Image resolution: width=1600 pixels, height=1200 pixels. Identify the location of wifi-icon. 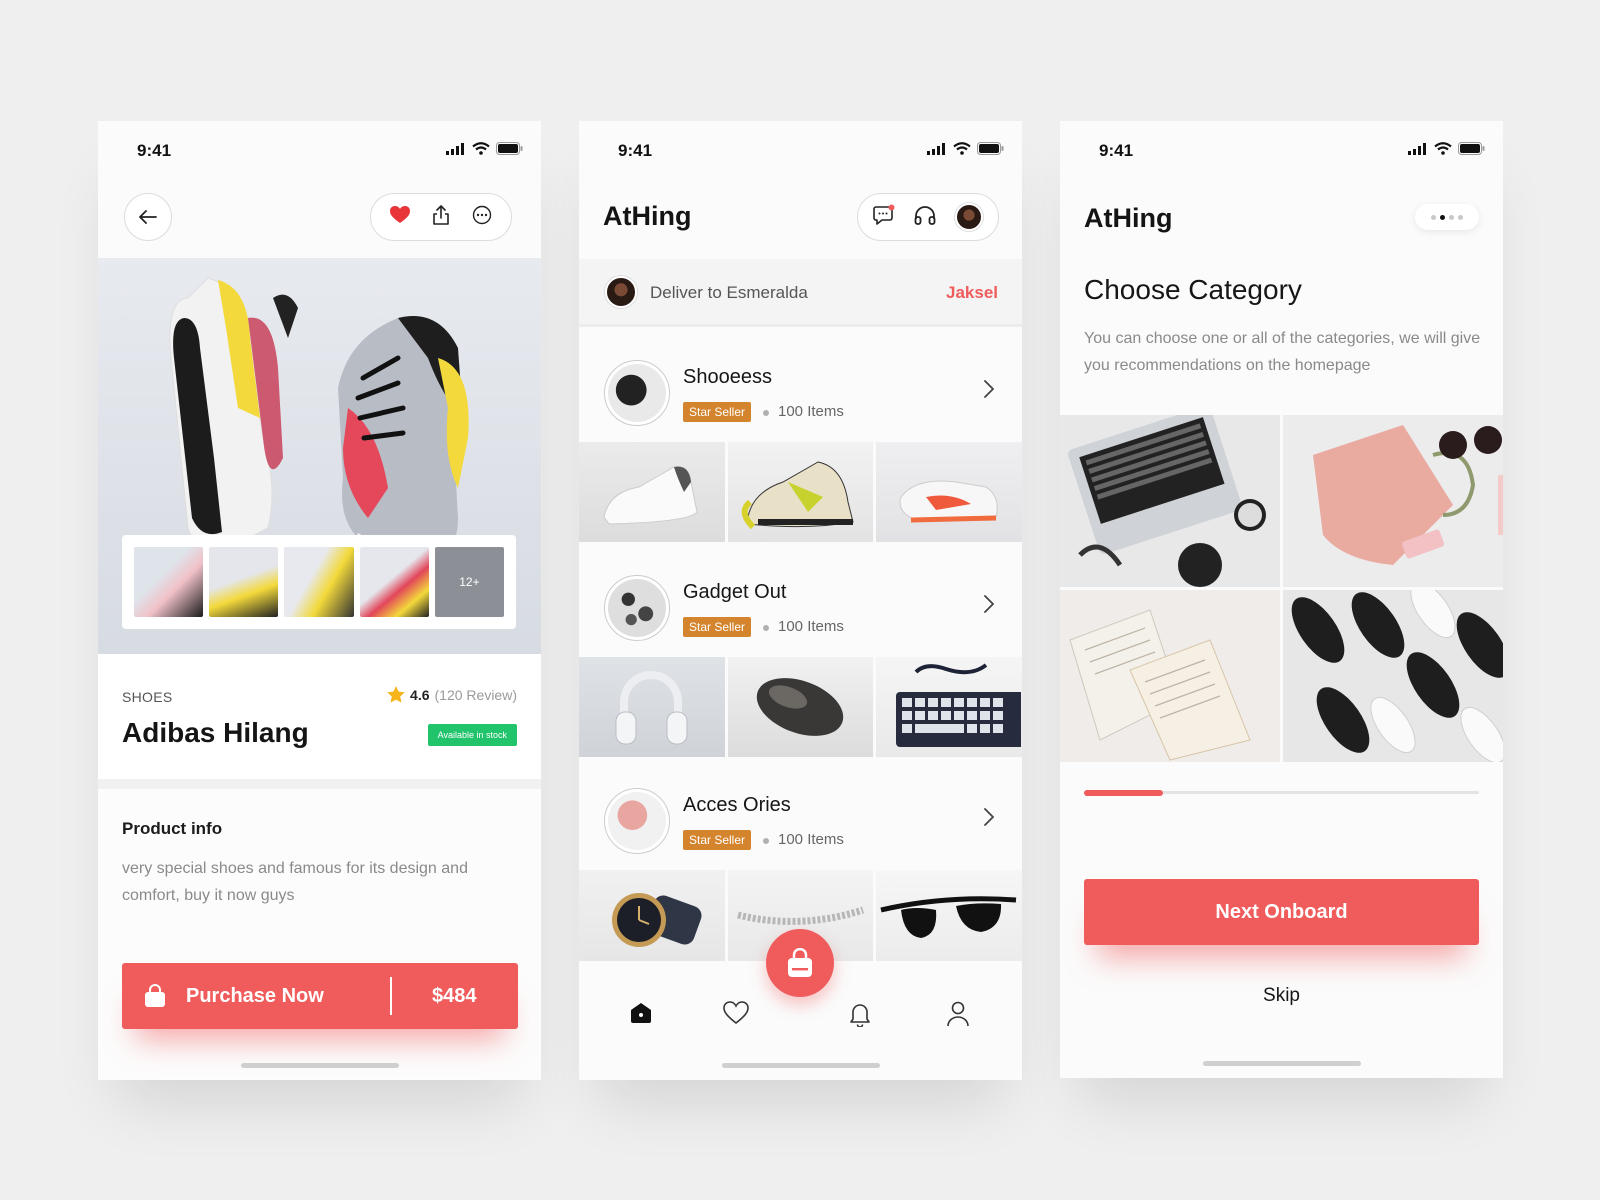
(481, 148).